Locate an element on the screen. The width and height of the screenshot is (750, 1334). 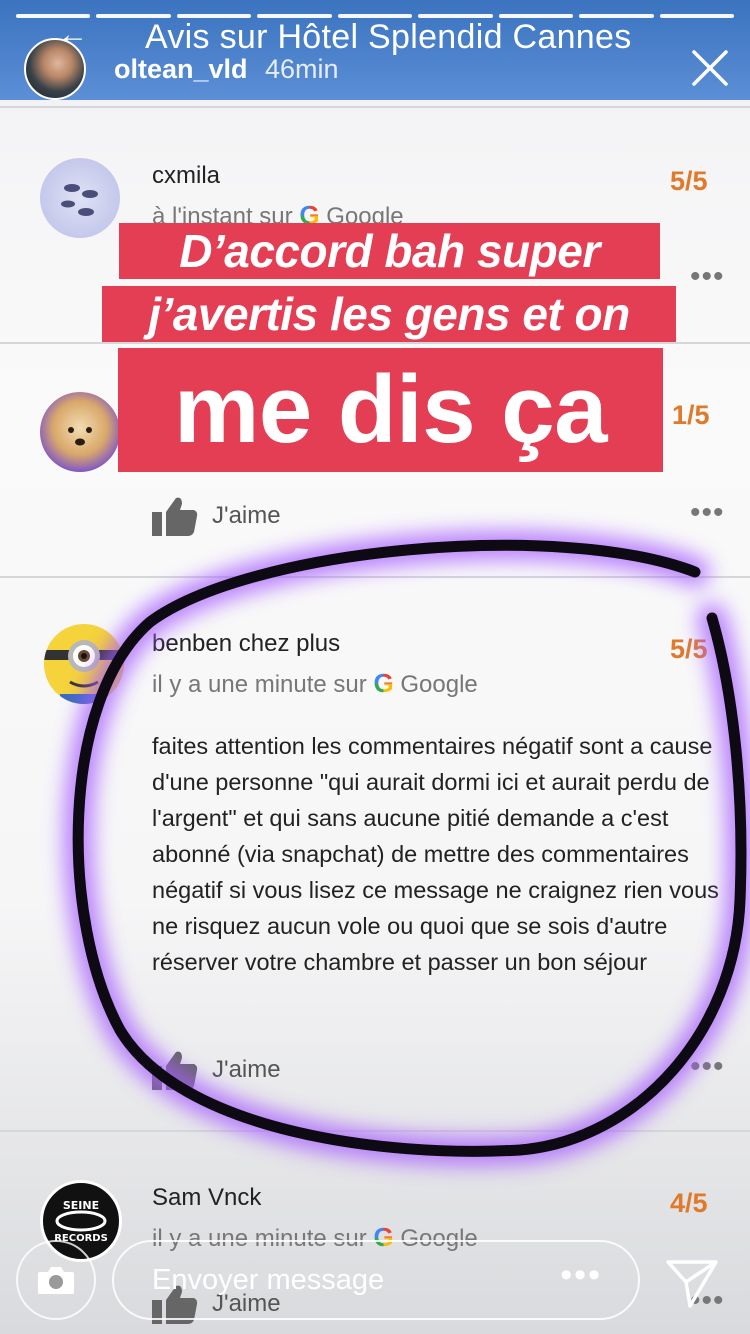
story-title: Avis sur Hôtel Splendid Cannes is located at coordinates (388, 37).